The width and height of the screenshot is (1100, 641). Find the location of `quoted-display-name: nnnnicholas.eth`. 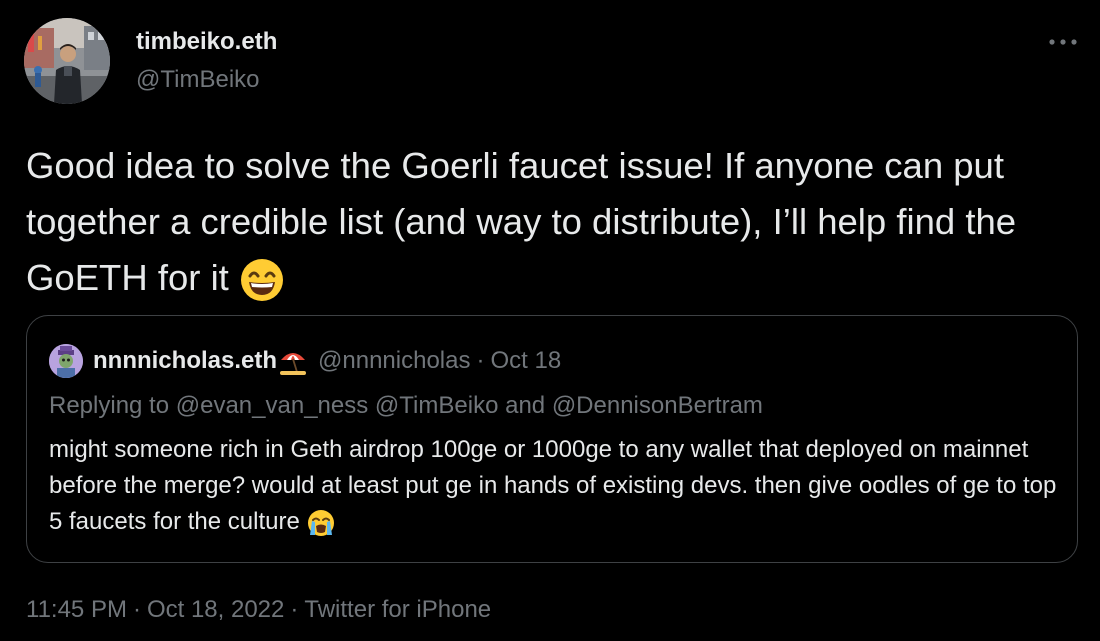

quoted-display-name: nnnnicholas.eth is located at coordinates (185, 361).